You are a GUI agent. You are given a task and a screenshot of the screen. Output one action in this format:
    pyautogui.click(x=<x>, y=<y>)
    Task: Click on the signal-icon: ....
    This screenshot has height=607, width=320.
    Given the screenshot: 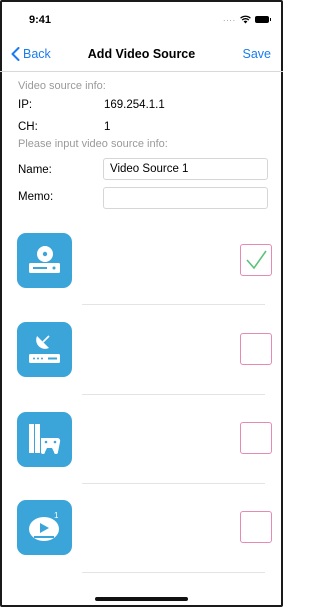 What is the action you would take?
    pyautogui.click(x=229, y=18)
    